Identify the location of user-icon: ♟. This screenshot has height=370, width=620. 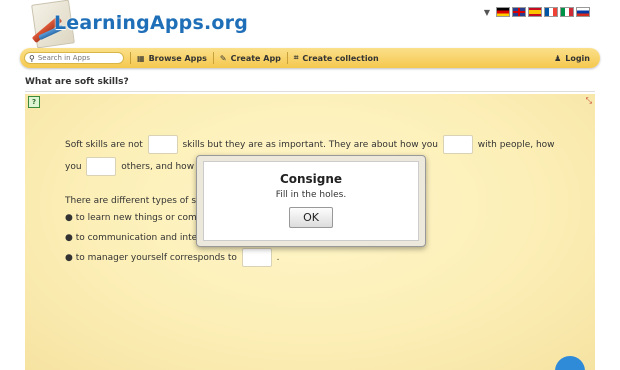
(558, 58).